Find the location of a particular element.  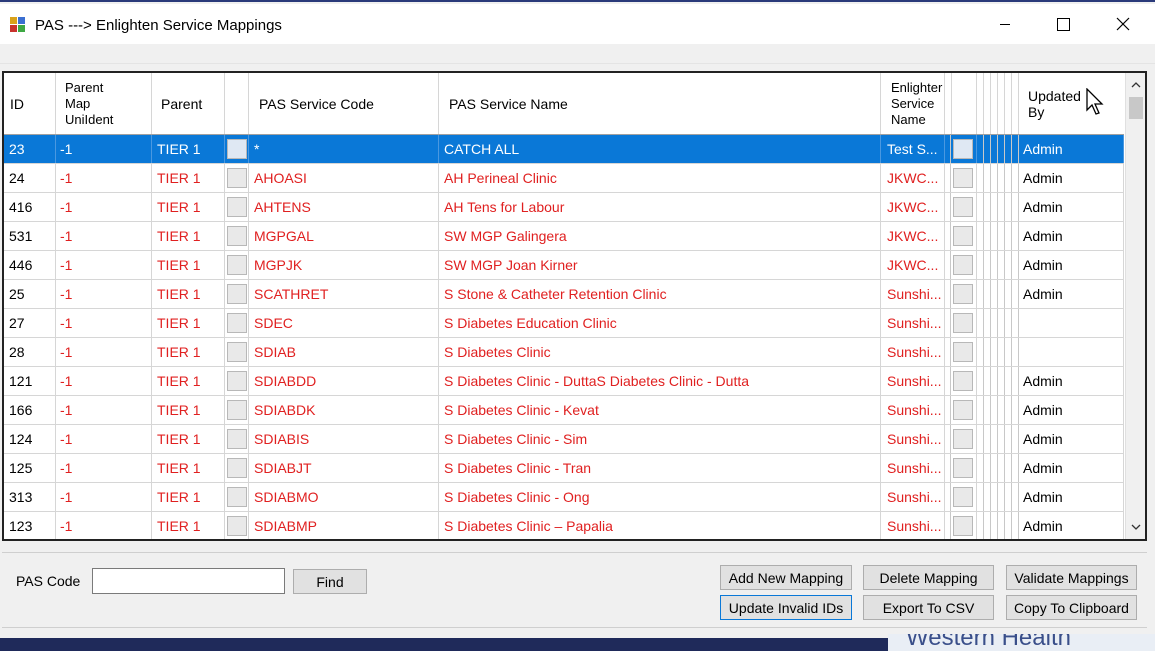

table-row: 23 -1 TIER 1 * CATCH ALL Test S... Admin is located at coordinates (564, 149).